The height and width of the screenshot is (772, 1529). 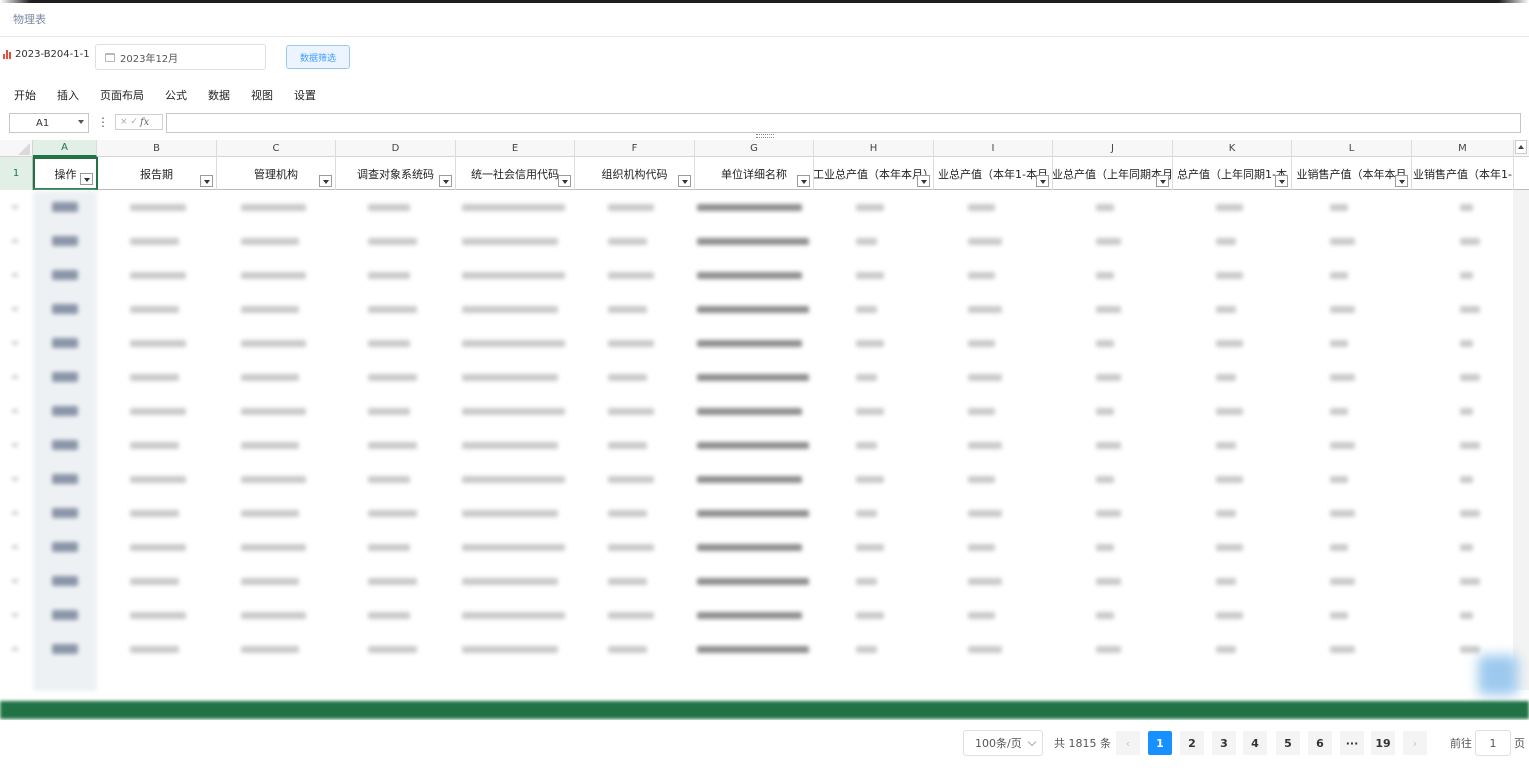 What do you see at coordinates (139, 122) in the screenshot?
I see `formula-controls: × ✓ fx` at bounding box center [139, 122].